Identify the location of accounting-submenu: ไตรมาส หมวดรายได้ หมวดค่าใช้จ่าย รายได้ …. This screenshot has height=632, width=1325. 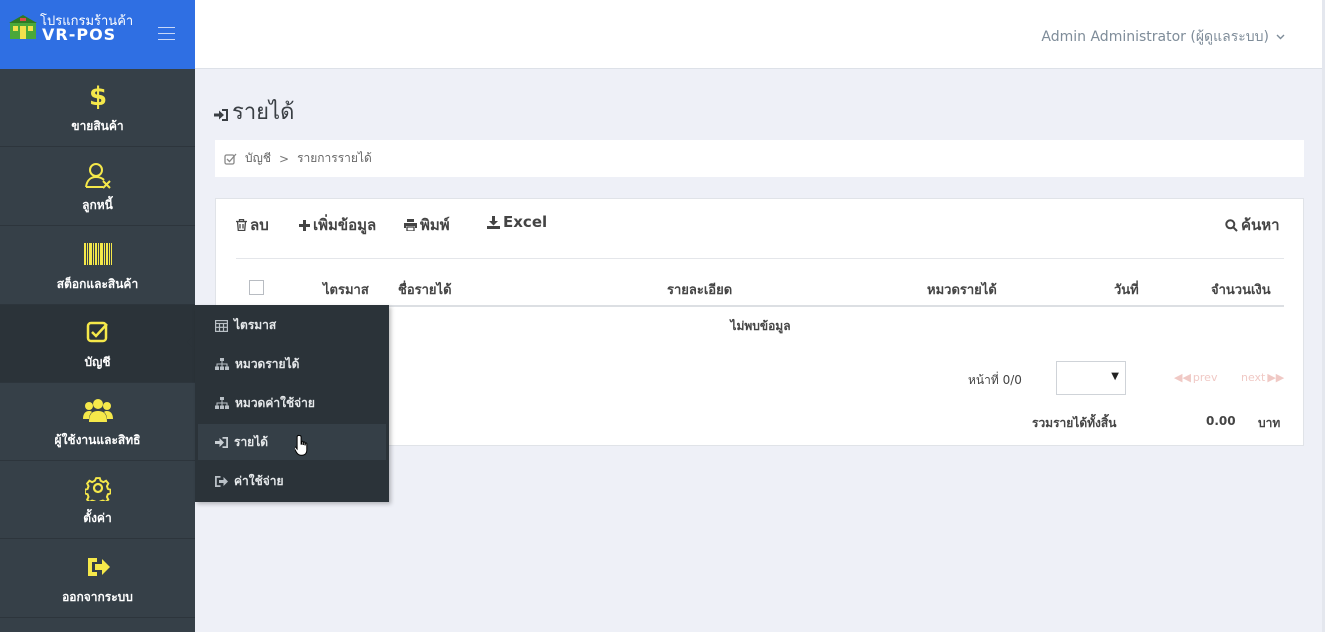
(292, 403).